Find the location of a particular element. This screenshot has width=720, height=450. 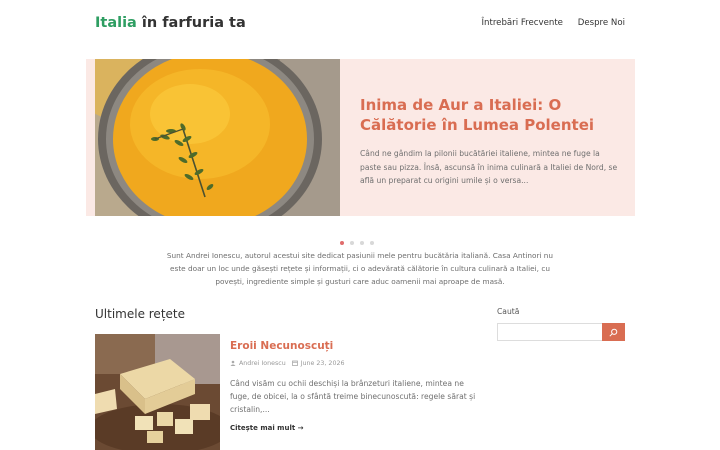

logo-accent: Italia is located at coordinates (116, 23).